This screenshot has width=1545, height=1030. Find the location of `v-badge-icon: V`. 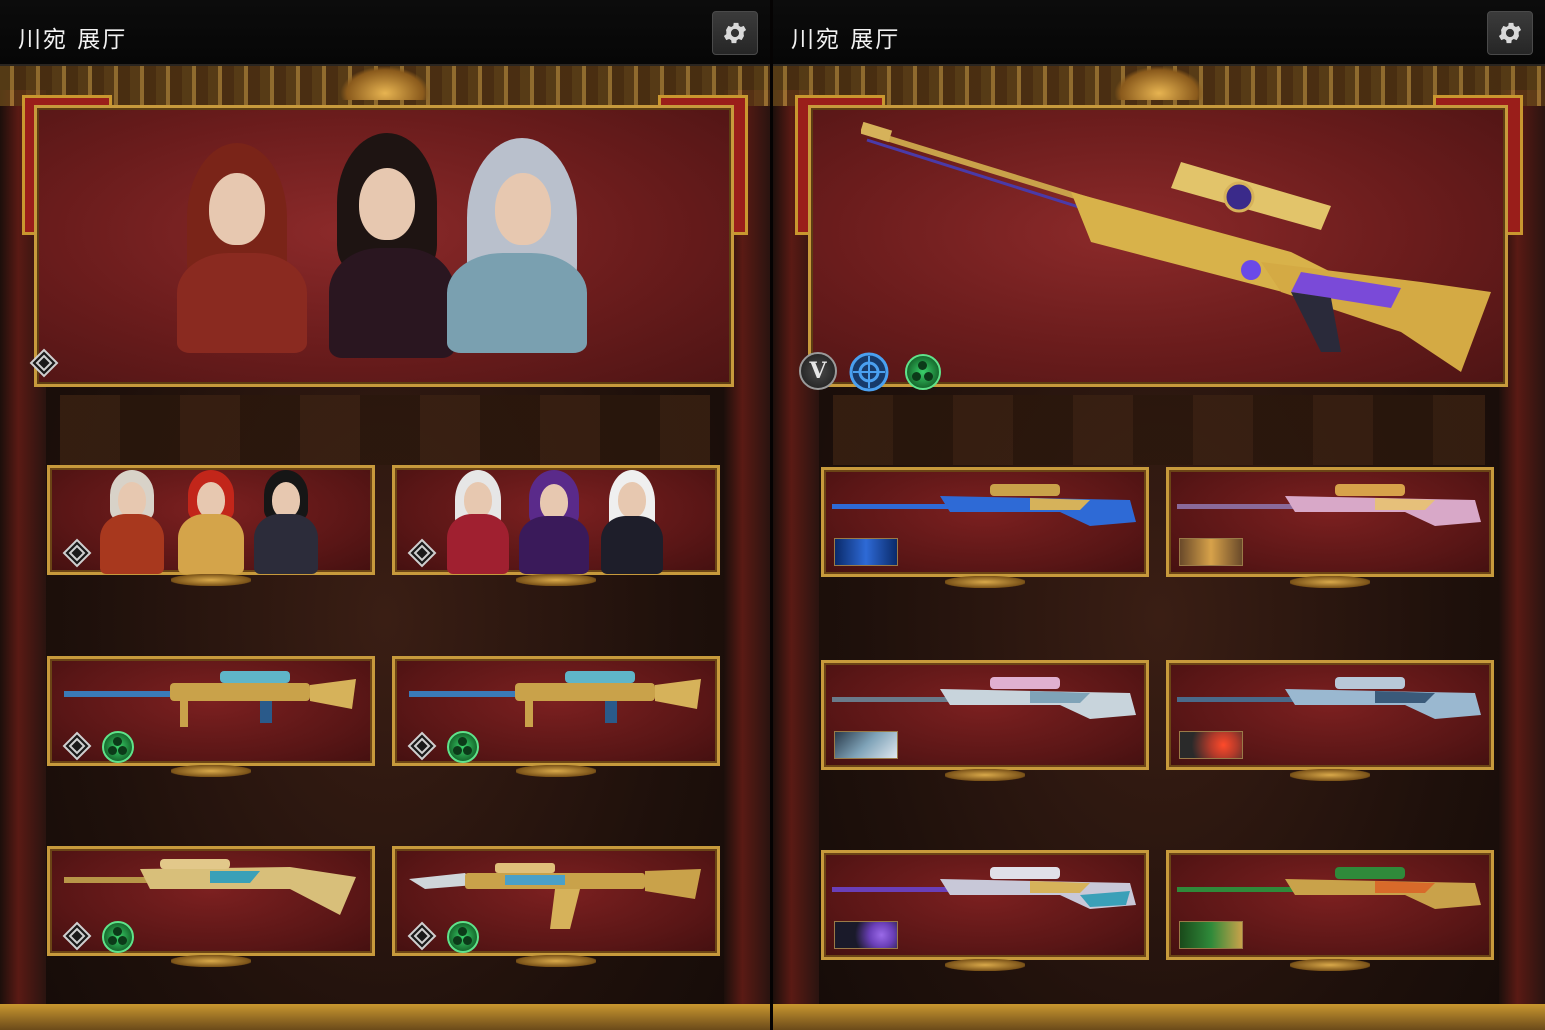

v-badge-icon: V is located at coordinates (818, 371).